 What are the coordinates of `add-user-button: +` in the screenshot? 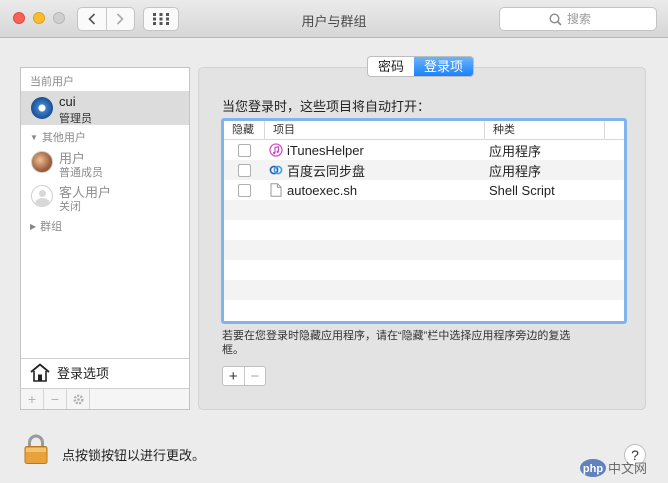 It's located at (32, 399).